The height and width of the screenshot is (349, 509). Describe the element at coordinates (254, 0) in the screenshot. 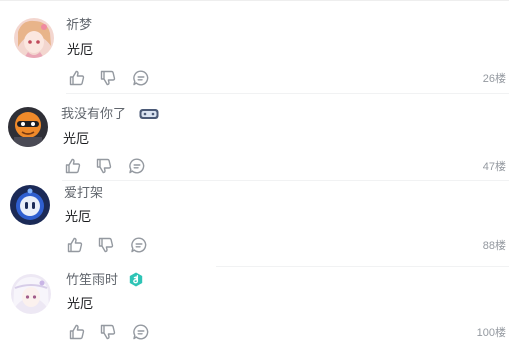

I see `top-divider` at that location.